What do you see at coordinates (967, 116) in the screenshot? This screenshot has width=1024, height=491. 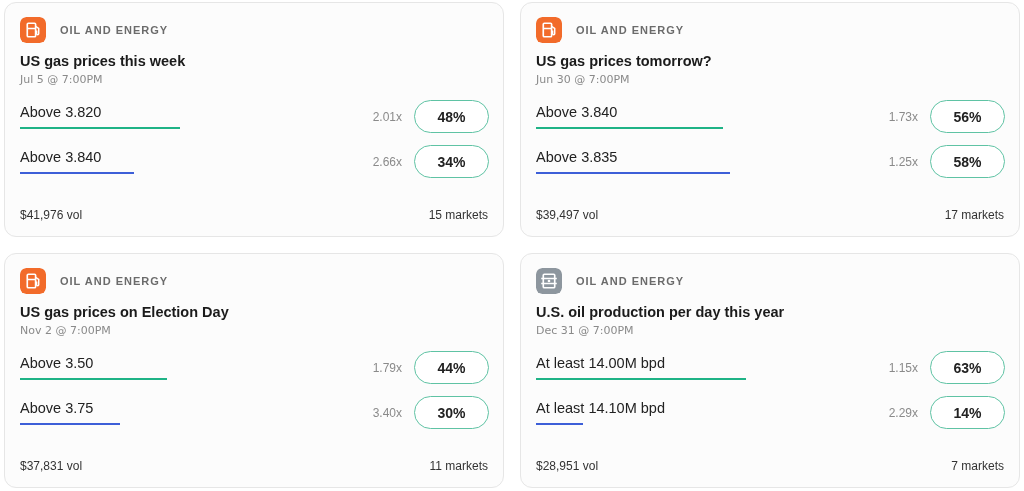 I see `probability-button: 56%` at bounding box center [967, 116].